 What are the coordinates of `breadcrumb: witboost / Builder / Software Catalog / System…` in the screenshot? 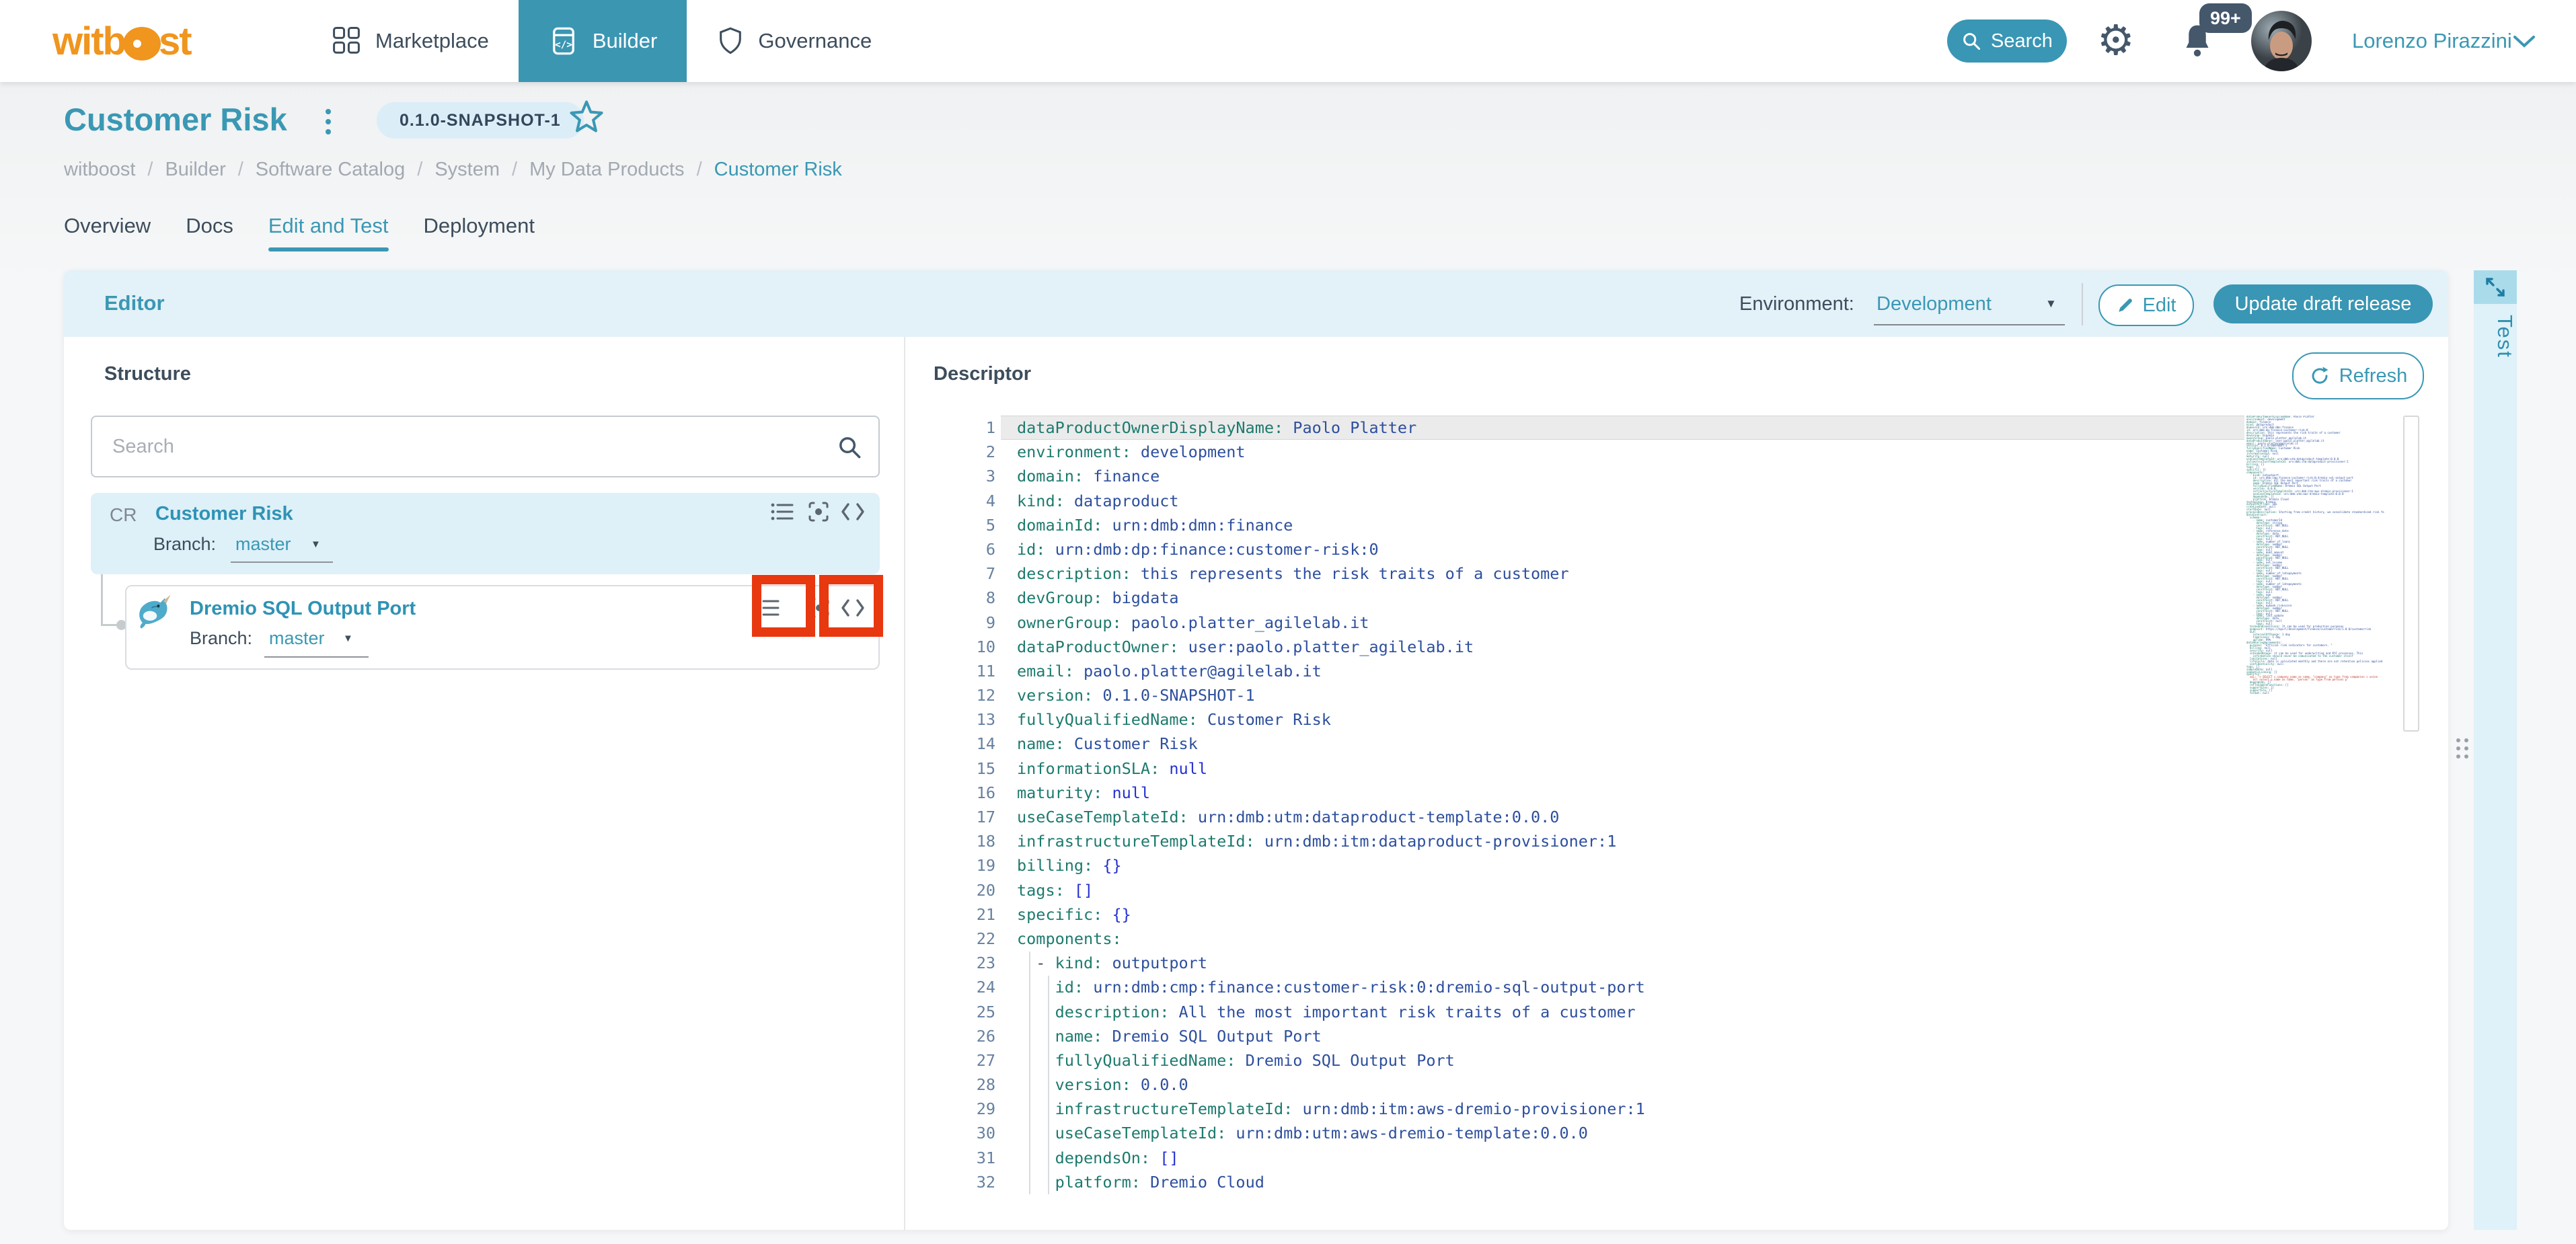 It's located at (453, 170).